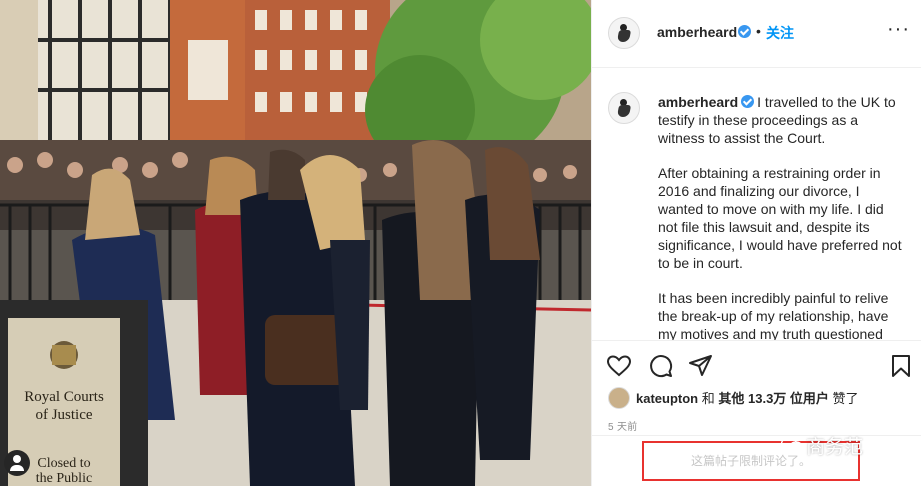  I want to click on liked-by-row: kateupton 和 其他 13.3万 位用户 赞了, so click(747, 397).